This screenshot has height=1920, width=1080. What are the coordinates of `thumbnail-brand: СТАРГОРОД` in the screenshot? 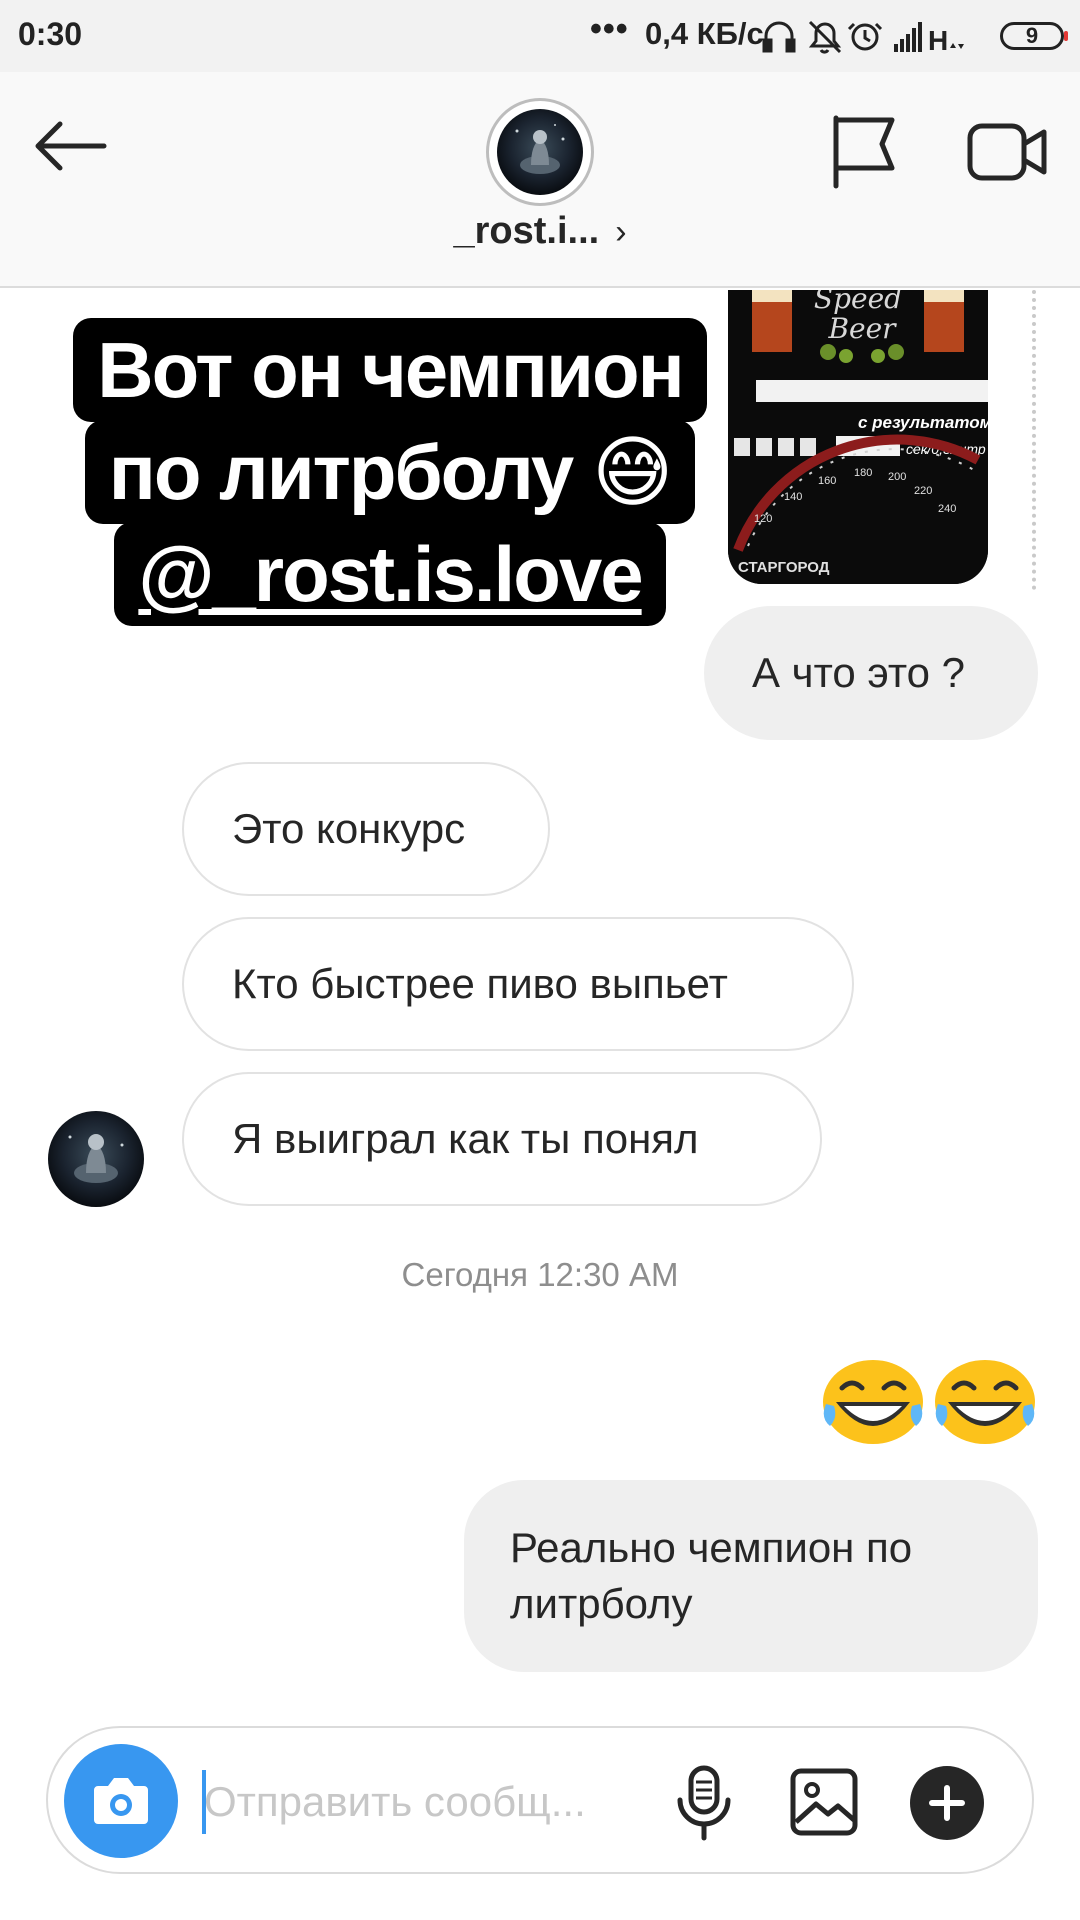 It's located at (784, 567).